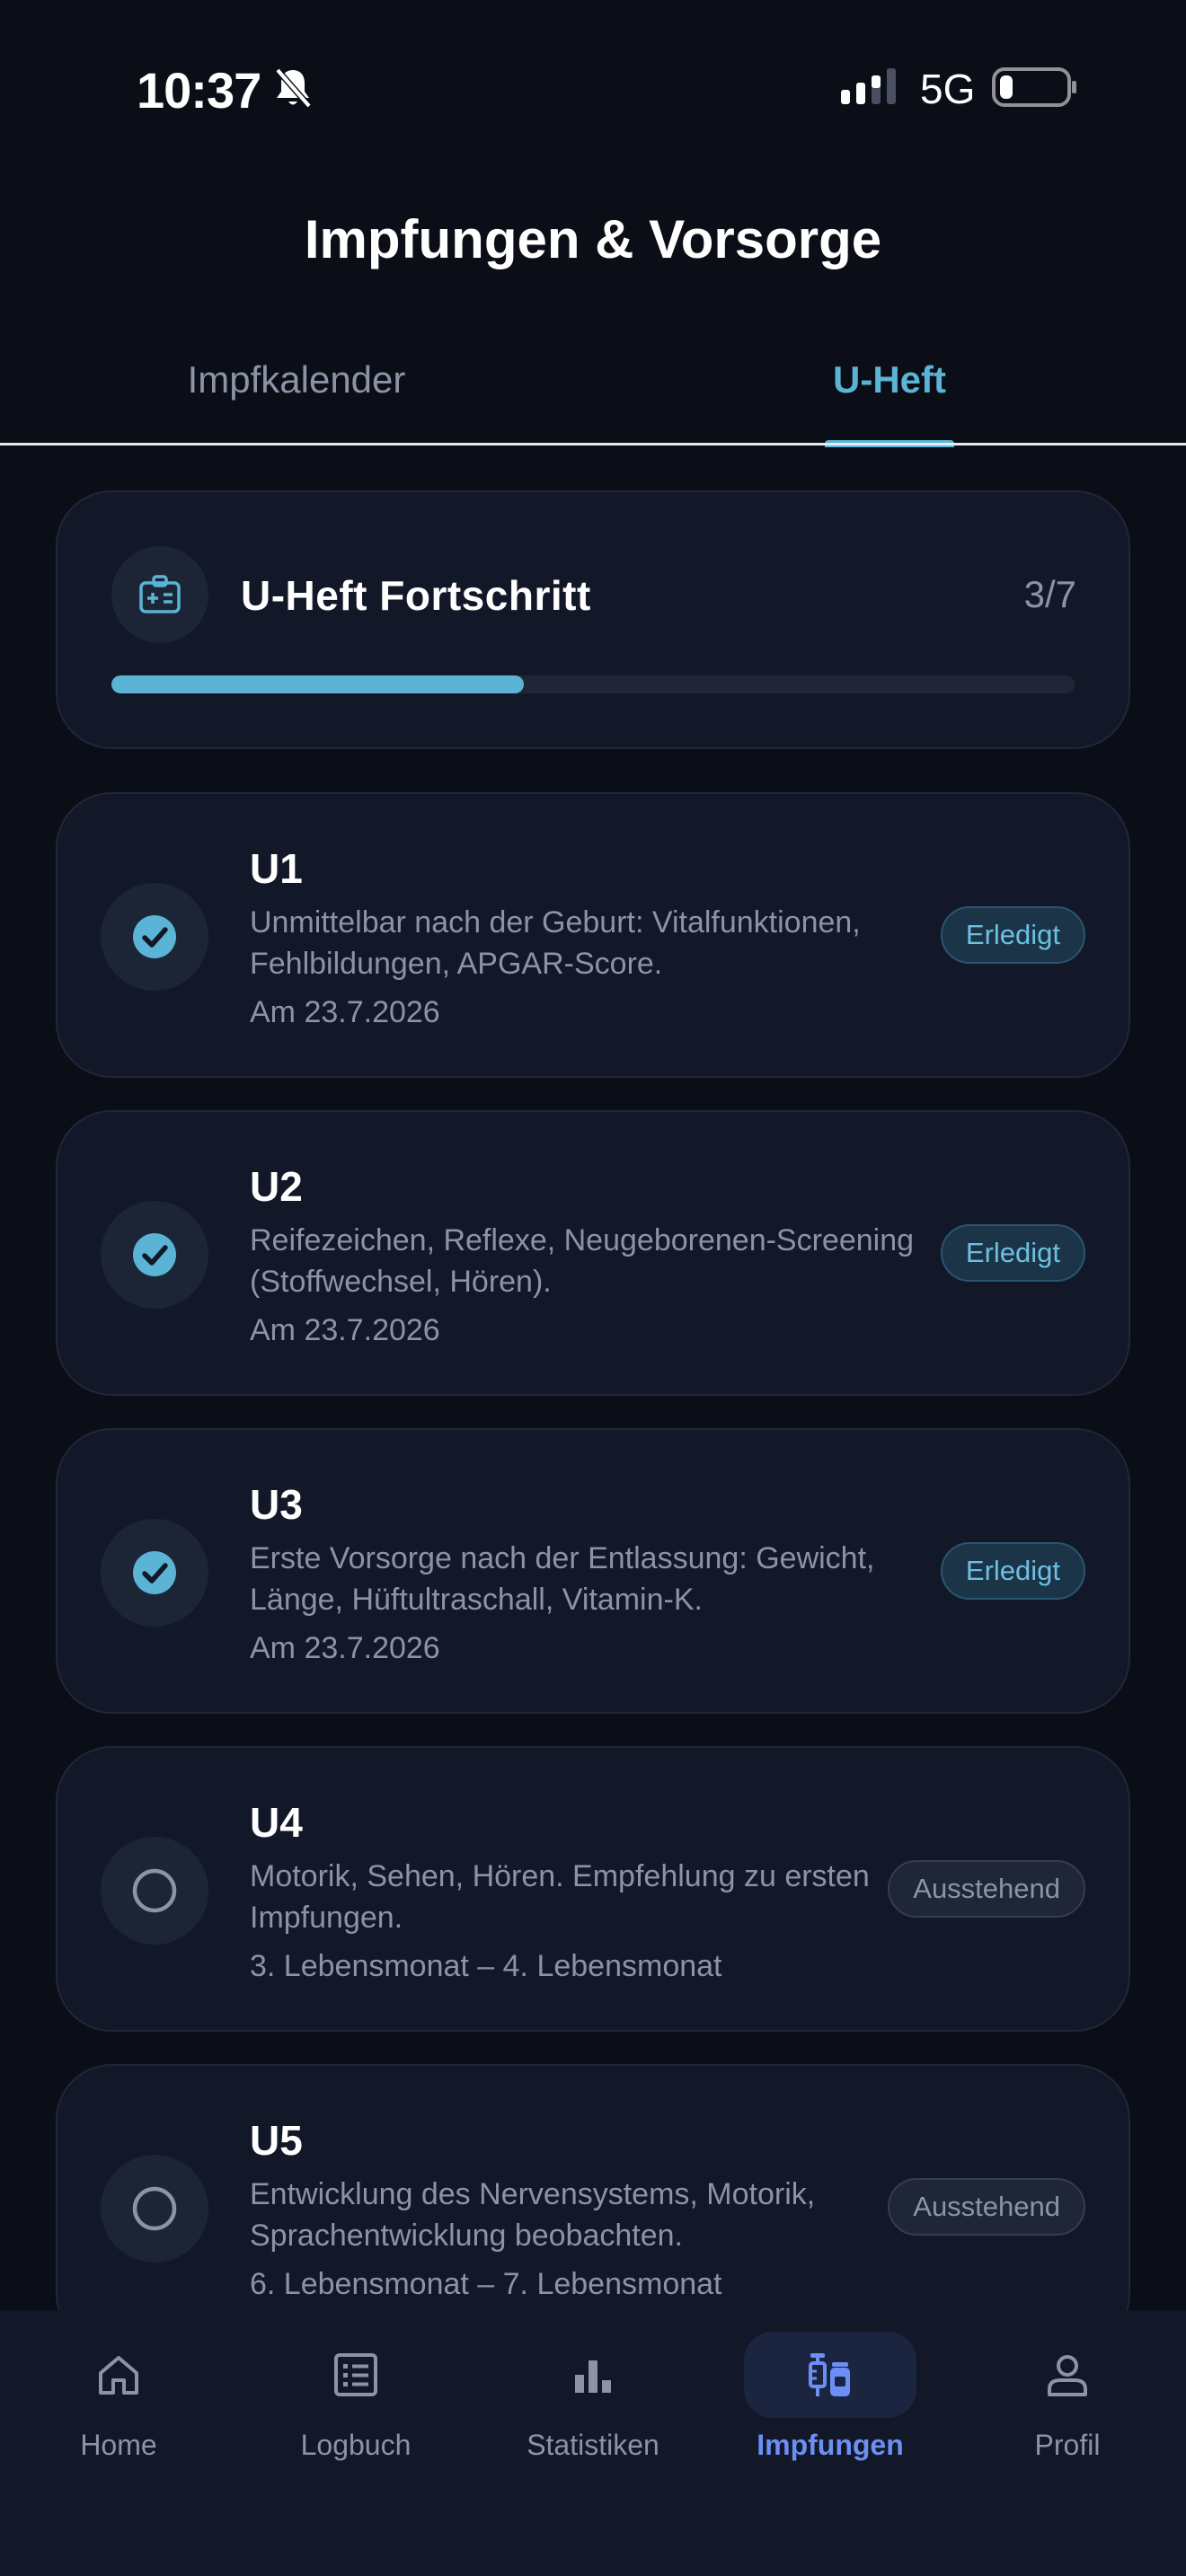 The height and width of the screenshot is (2576, 1186). I want to click on nav-label: Statistiken, so click(593, 2445).